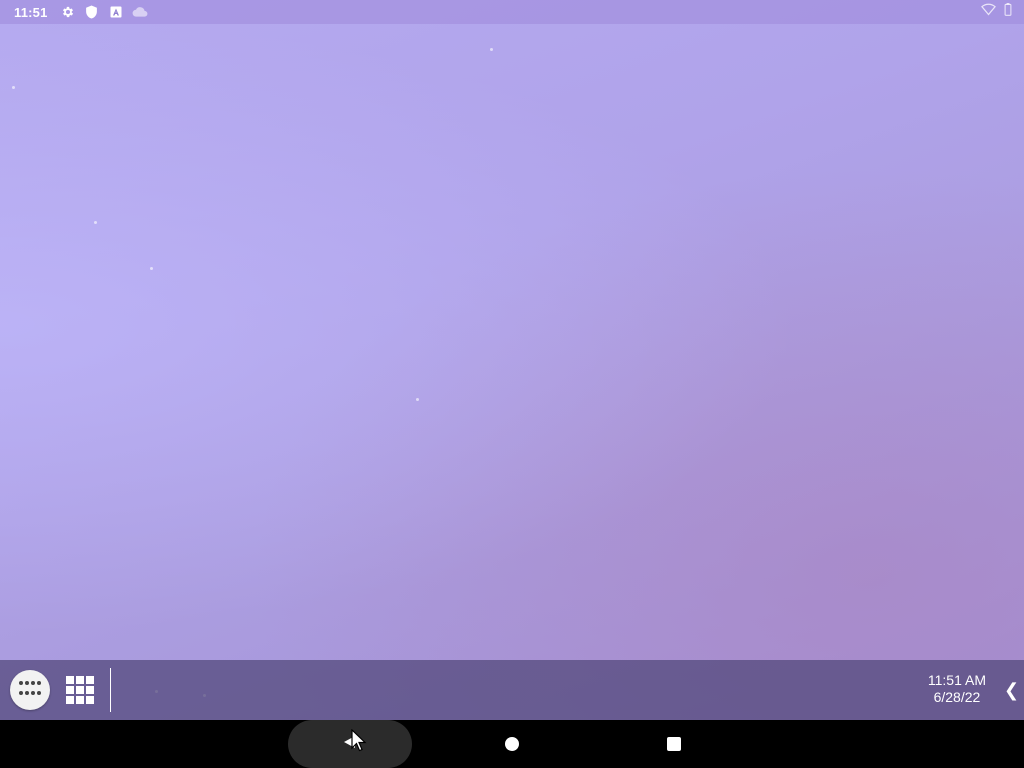 The width and height of the screenshot is (1024, 768). What do you see at coordinates (31, 12) in the screenshot?
I see `status-time: 11:51` at bounding box center [31, 12].